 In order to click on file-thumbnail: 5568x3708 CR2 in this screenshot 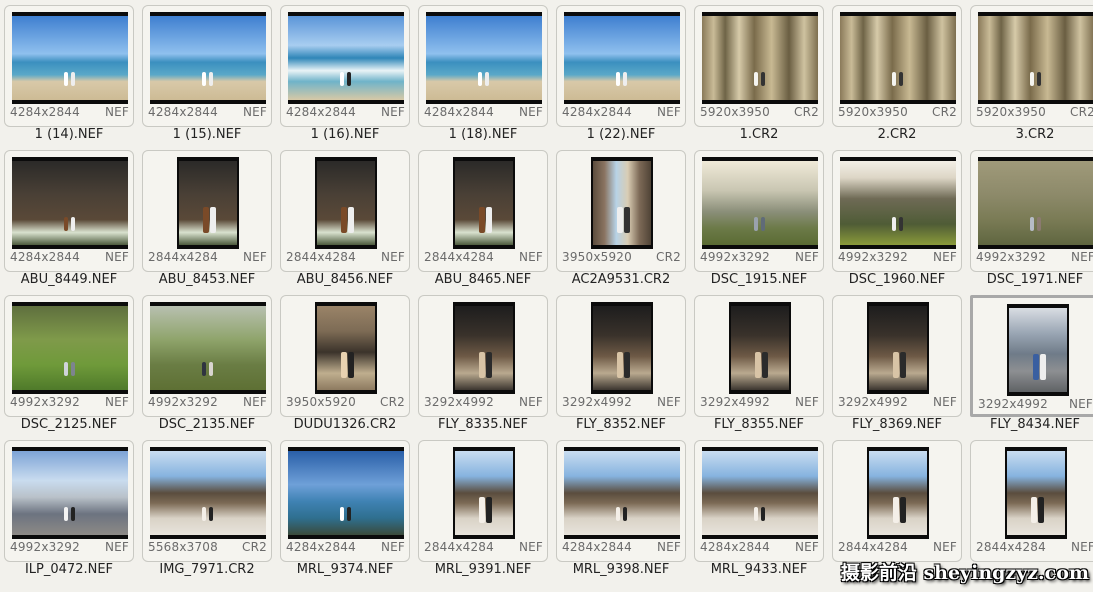, I will do `click(207, 501)`.